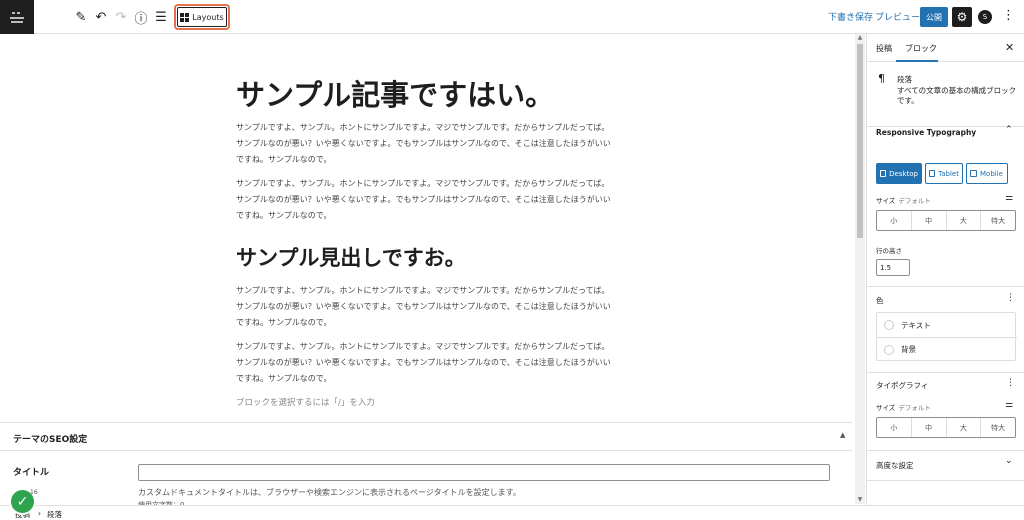  Describe the element at coordinates (426, 437) in the screenshot. I see `seo-meta-header: テーマのSEO設定 ▲` at that location.